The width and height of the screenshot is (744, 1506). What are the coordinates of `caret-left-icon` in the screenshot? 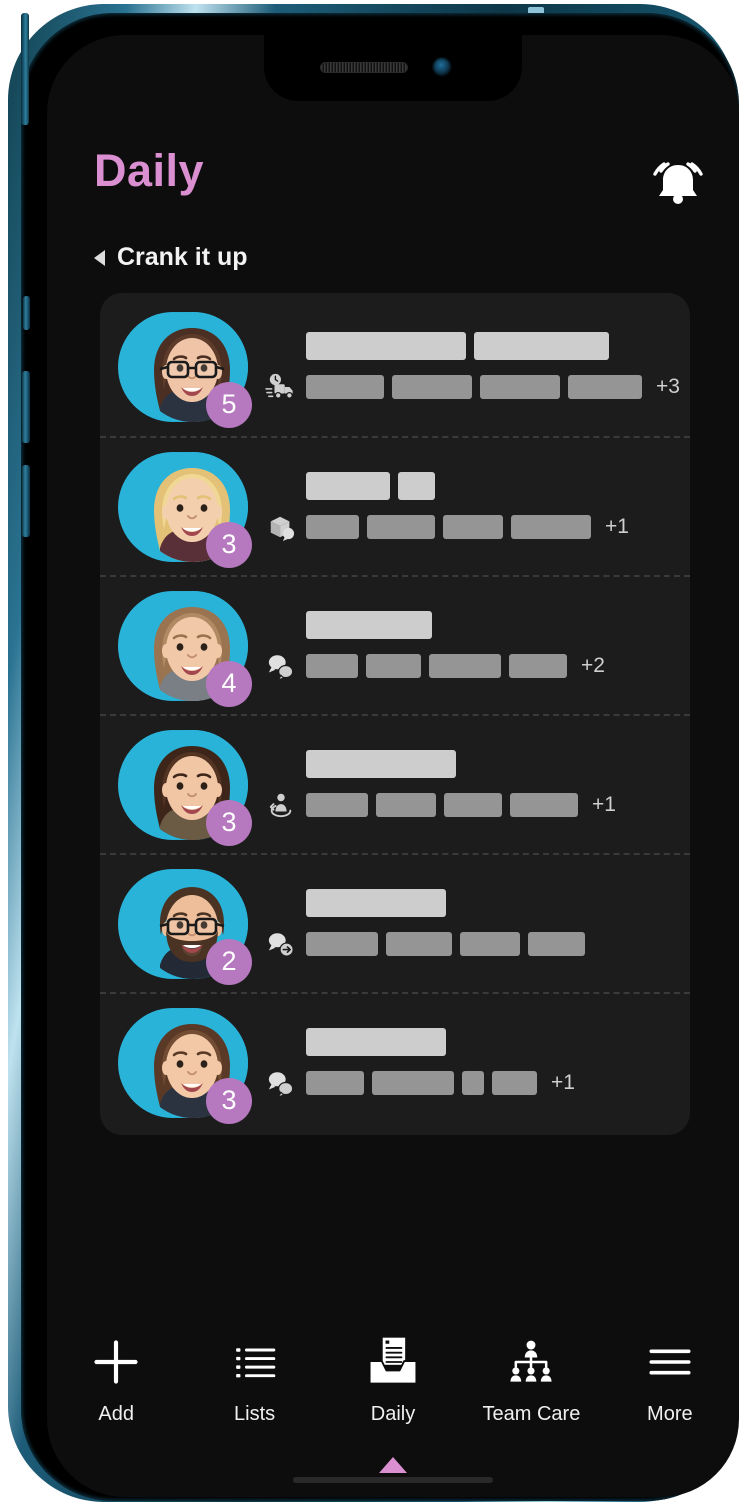 It's located at (99, 257).